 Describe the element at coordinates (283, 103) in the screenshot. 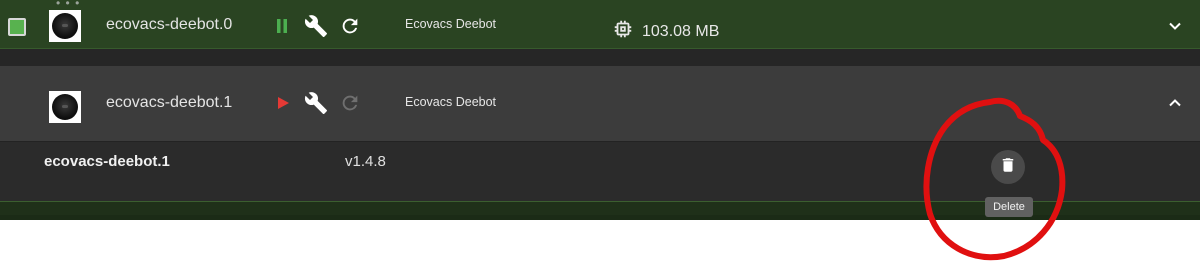

I see `play-icon` at that location.